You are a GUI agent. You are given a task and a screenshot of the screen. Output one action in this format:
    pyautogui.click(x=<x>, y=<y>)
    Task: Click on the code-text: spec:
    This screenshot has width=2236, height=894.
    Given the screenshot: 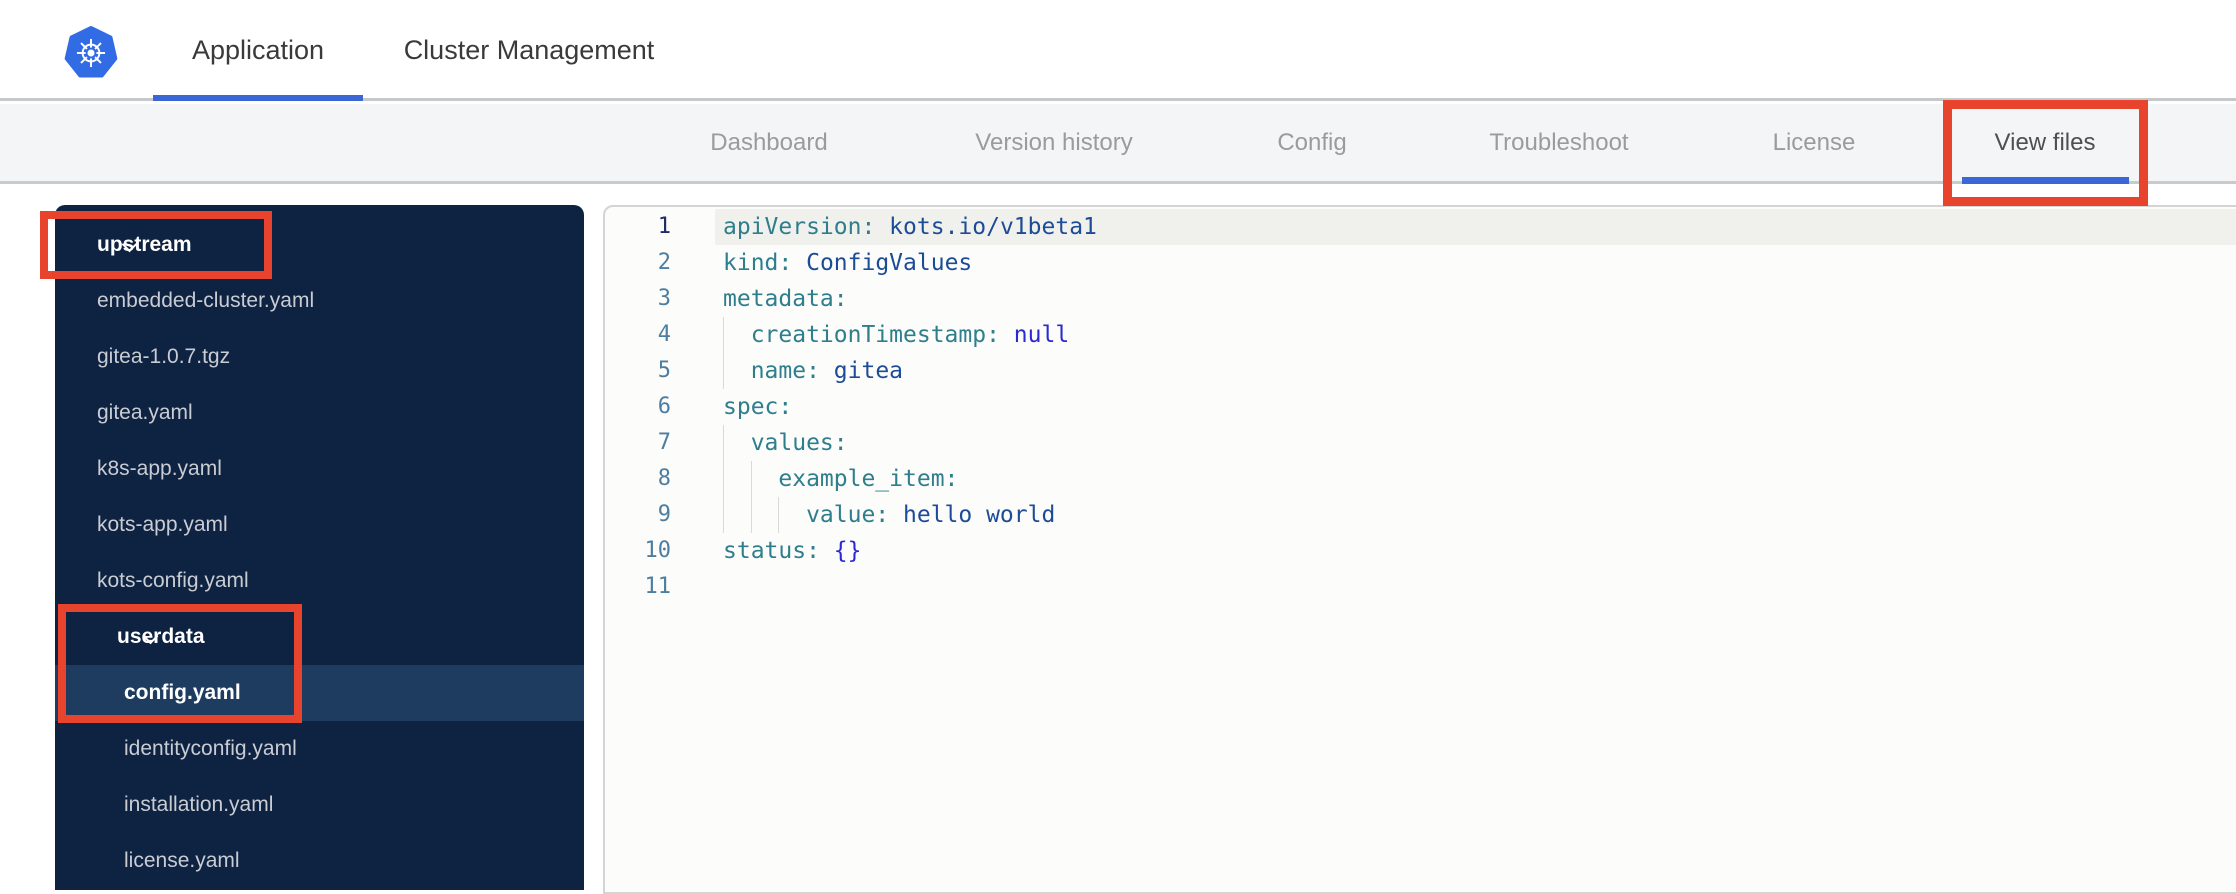 What is the action you would take?
    pyautogui.click(x=1478, y=407)
    